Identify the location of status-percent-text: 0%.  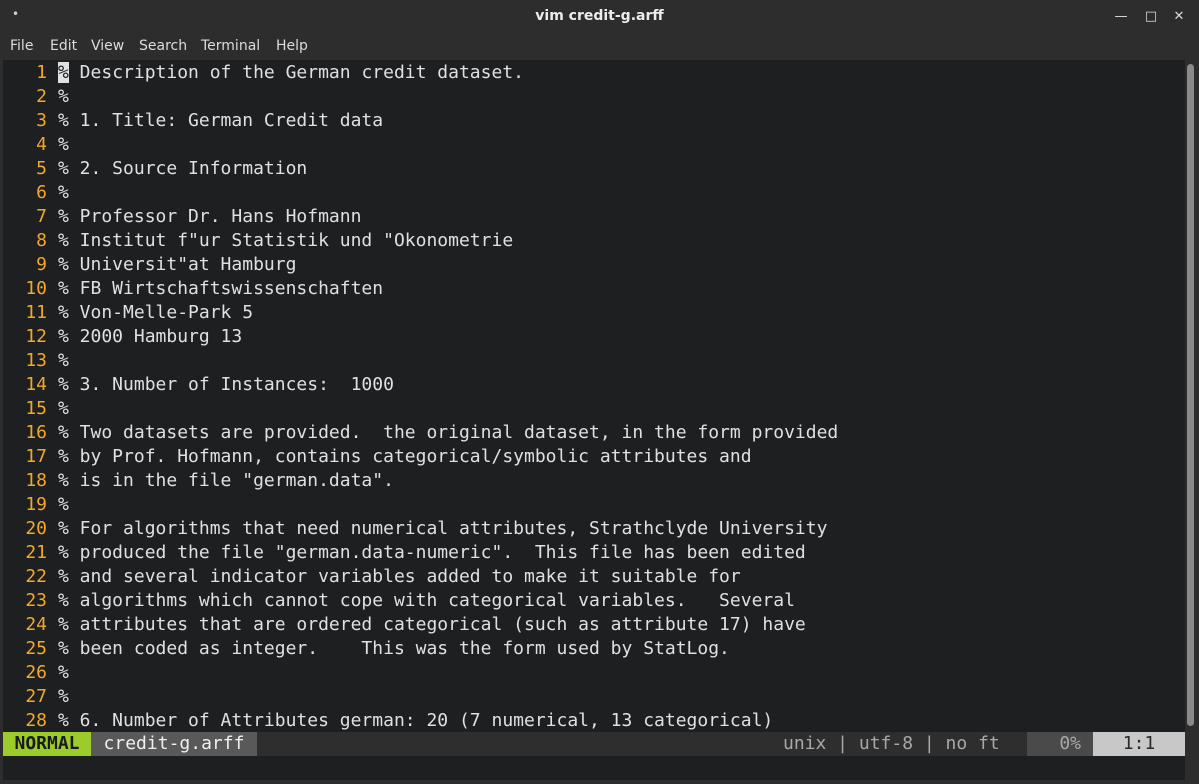
(1070, 743).